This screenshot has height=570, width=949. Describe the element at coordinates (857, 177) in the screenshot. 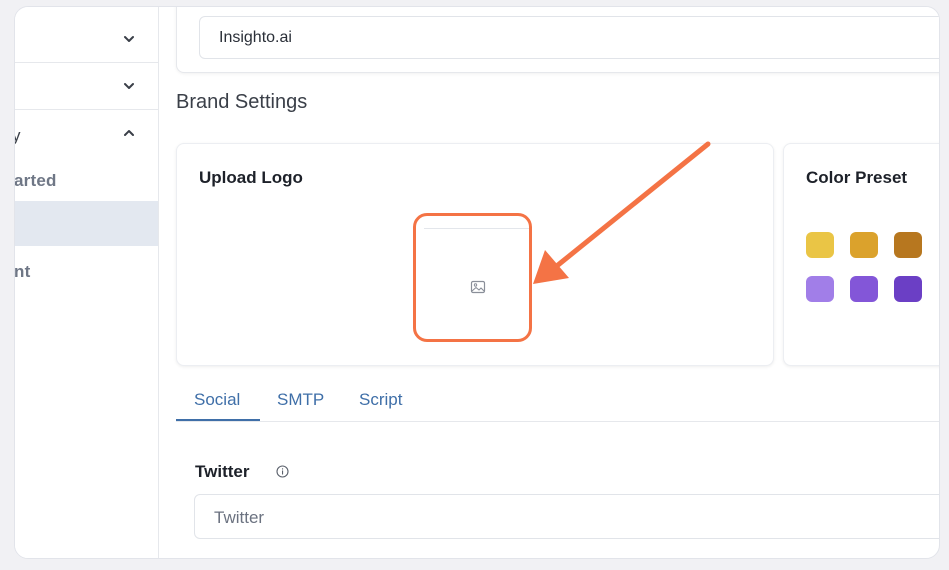

I see `color-preset-title: Color Preset` at that location.